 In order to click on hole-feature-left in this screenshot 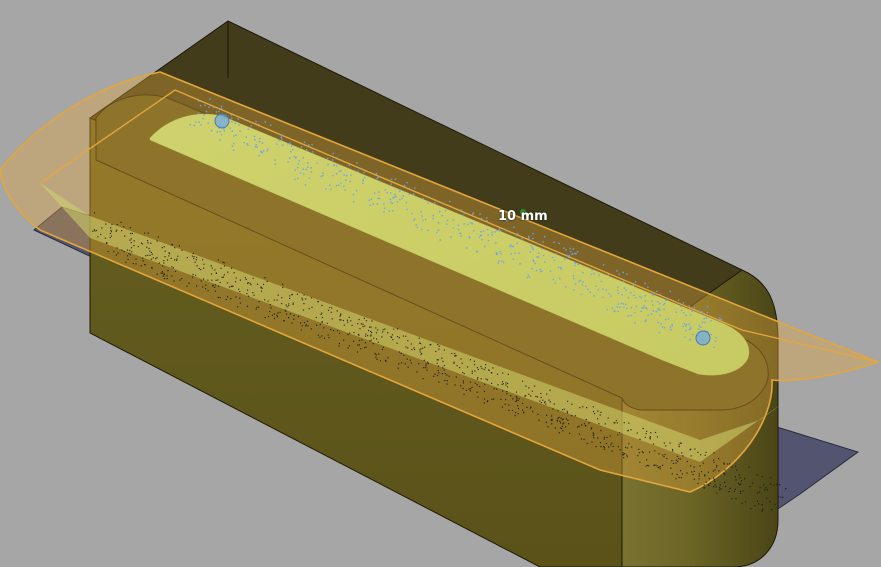, I will do `click(222, 121)`.